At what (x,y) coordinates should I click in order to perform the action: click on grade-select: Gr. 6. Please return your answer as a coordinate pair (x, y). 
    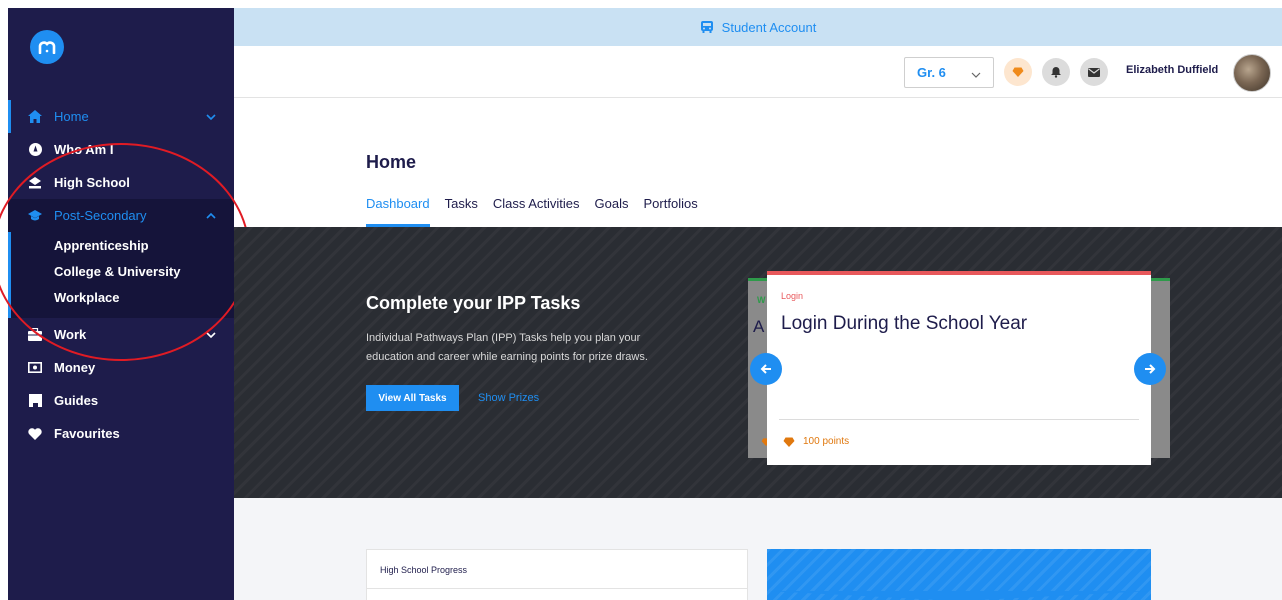
    Looking at the image, I should click on (949, 72).